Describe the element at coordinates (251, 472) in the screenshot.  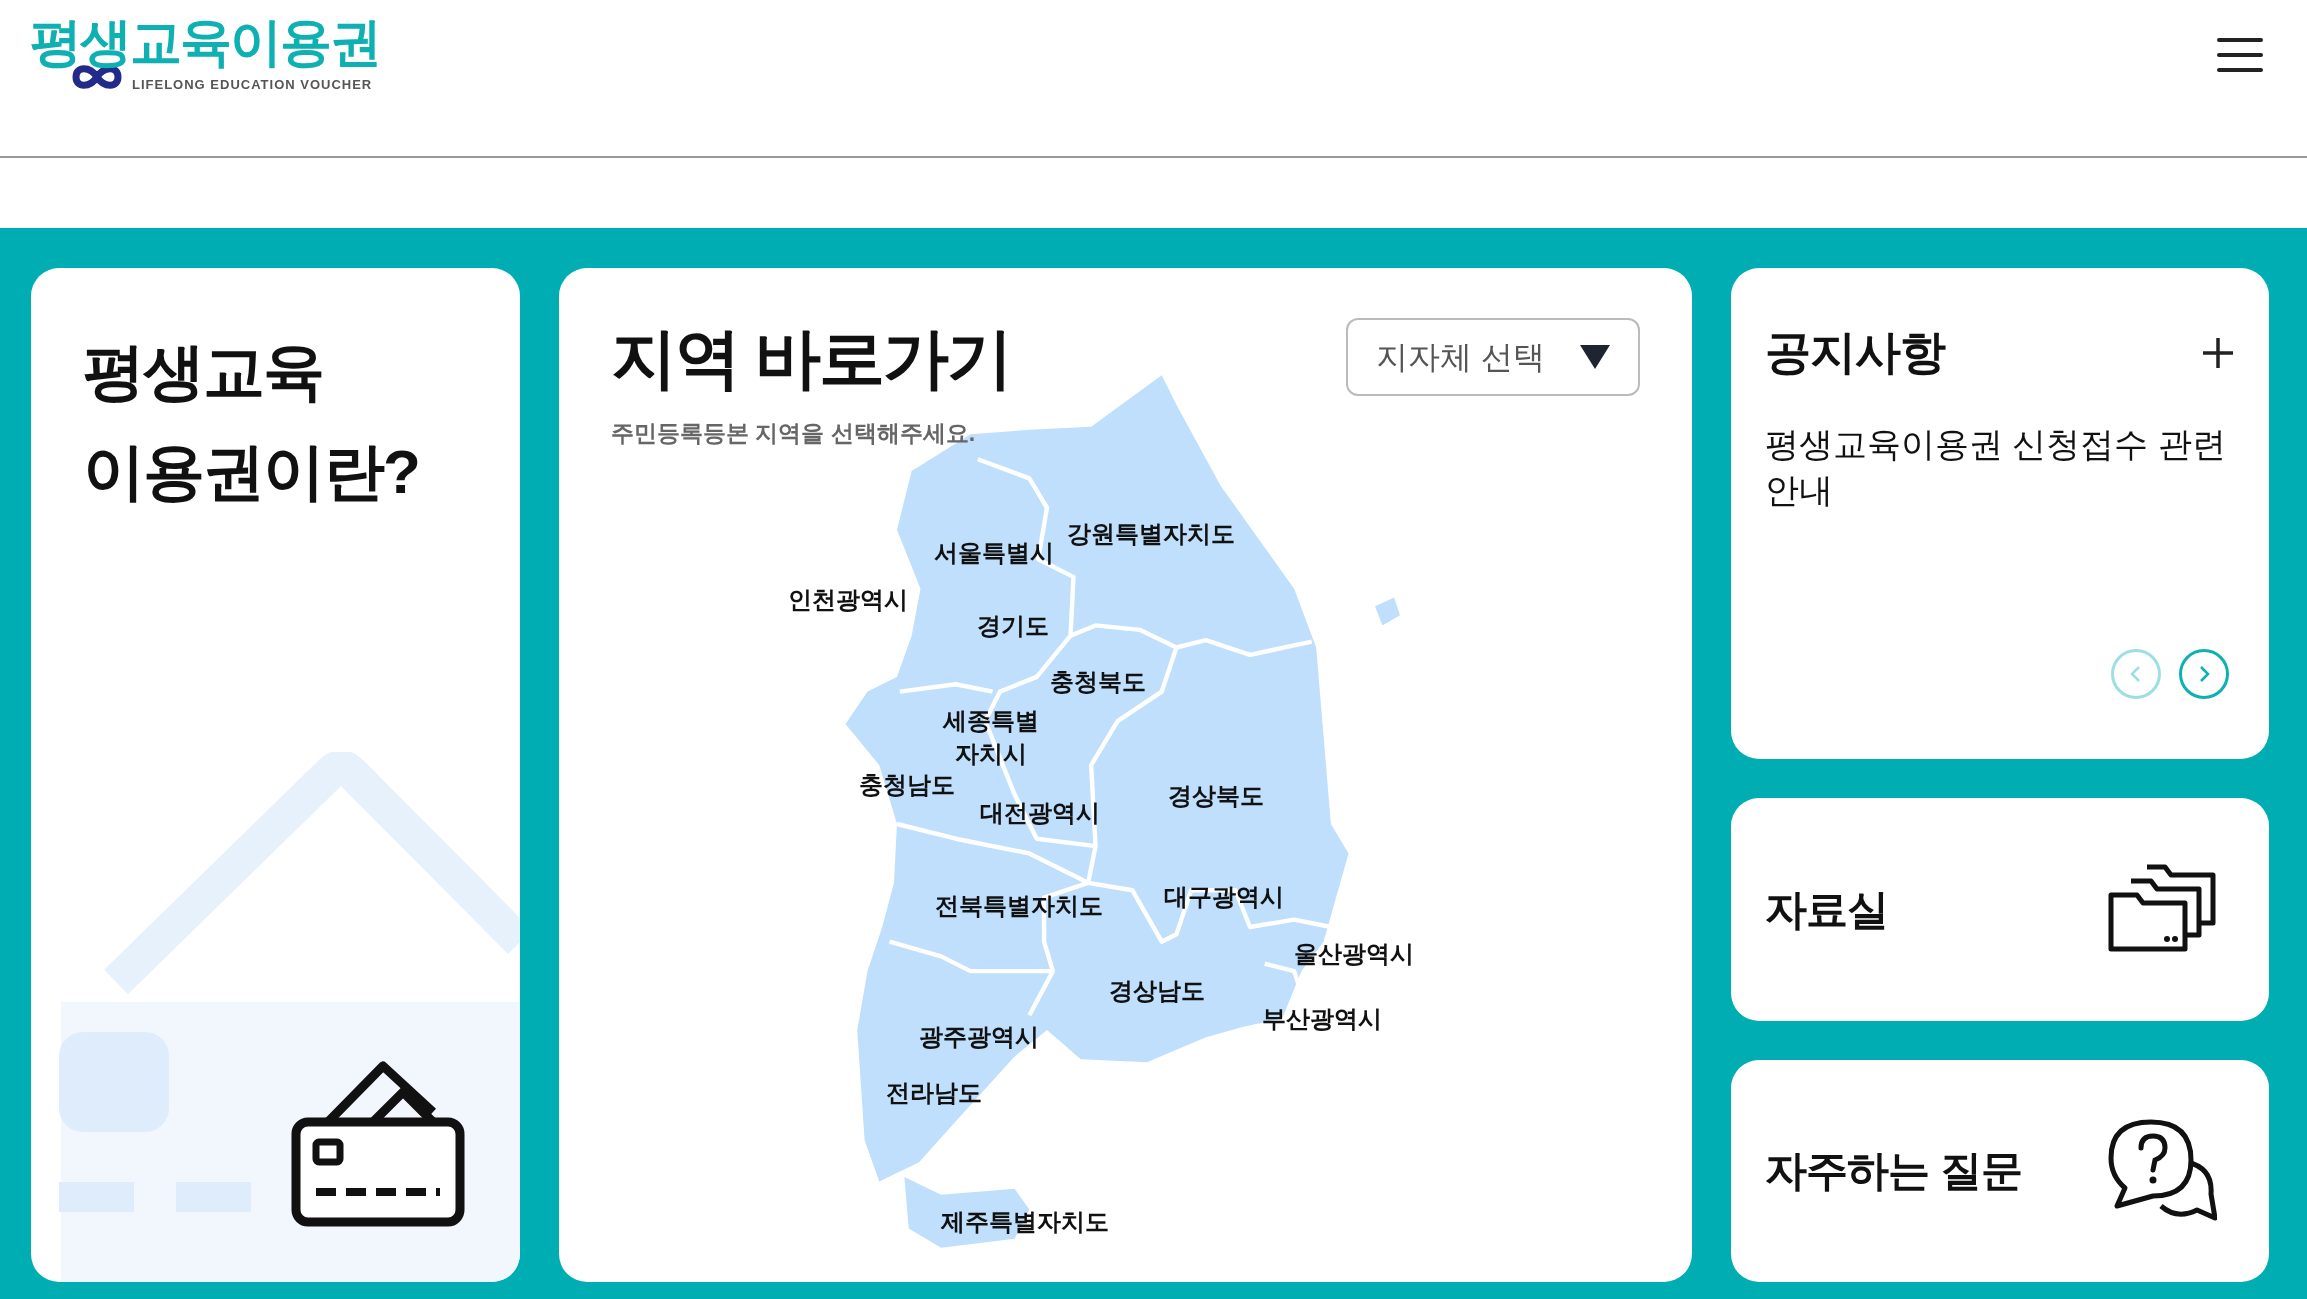
I see `card-title: 이용권이란?` at that location.